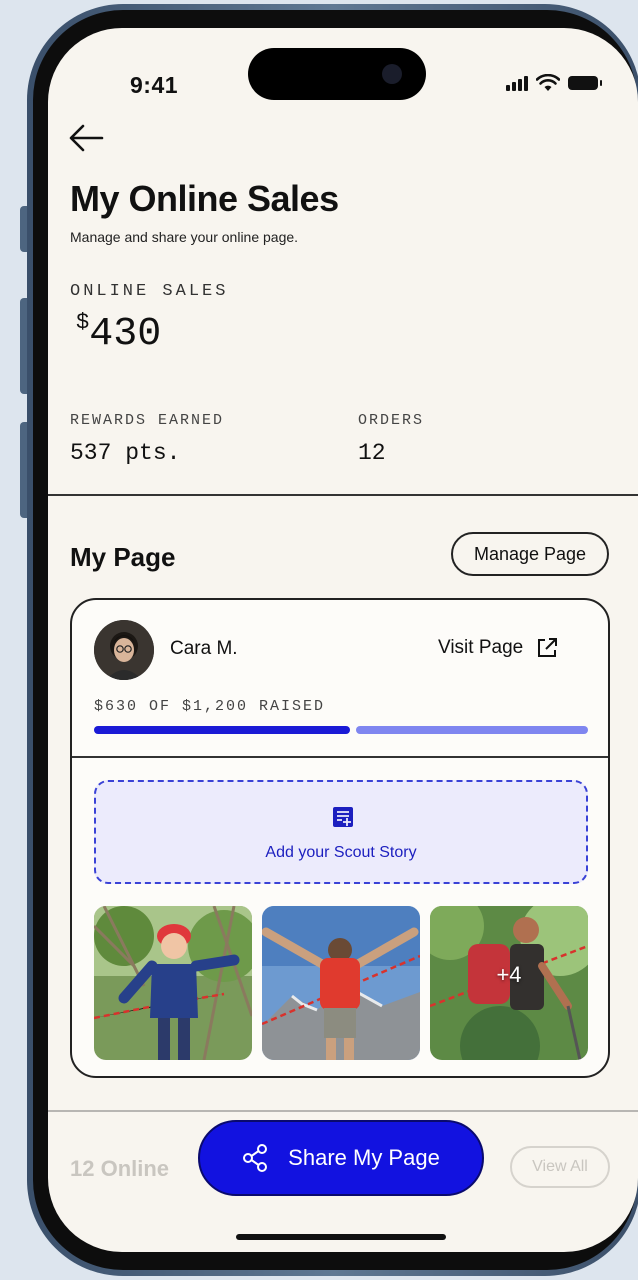 The image size is (638, 1280). Describe the element at coordinates (530, 554) in the screenshot. I see `manage-page-button: Manage Page` at that location.